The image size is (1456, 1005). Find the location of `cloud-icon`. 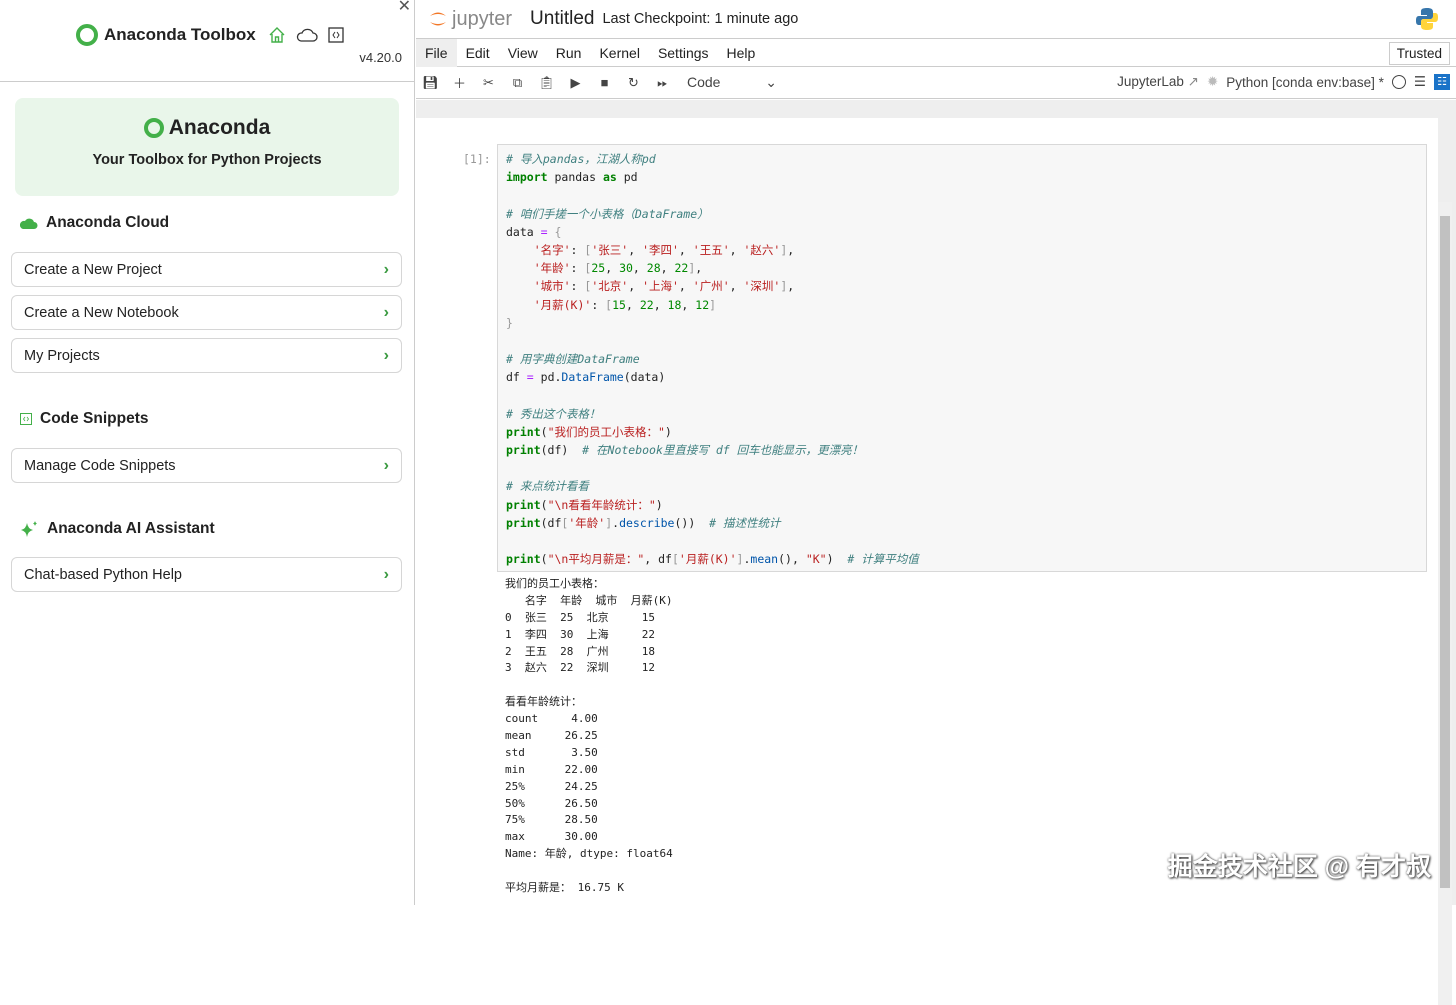

cloud-icon is located at coordinates (307, 35).